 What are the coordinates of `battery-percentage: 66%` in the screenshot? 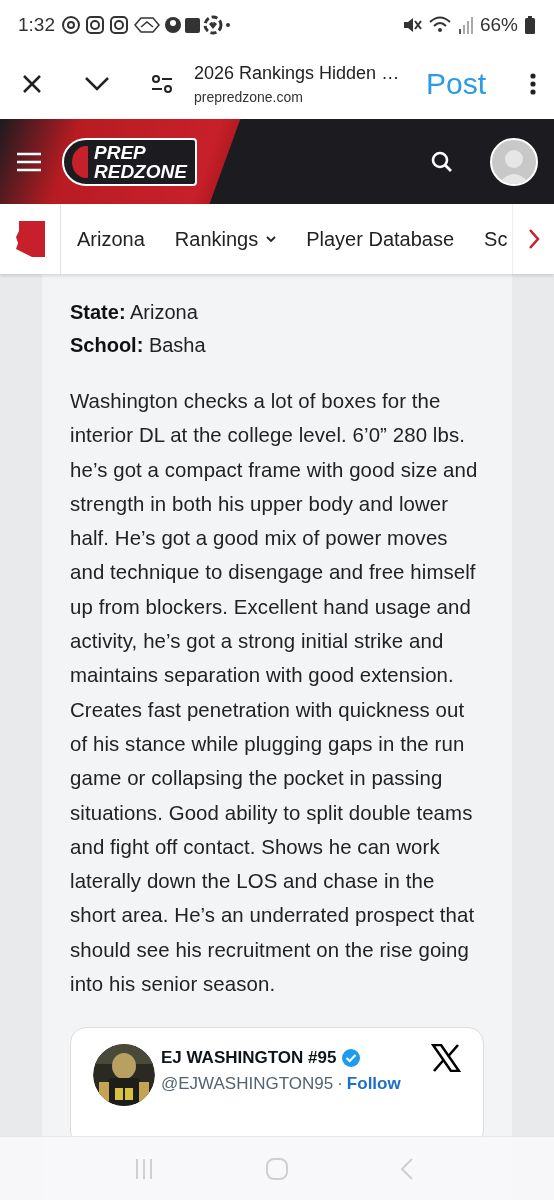 It's located at (498, 25).